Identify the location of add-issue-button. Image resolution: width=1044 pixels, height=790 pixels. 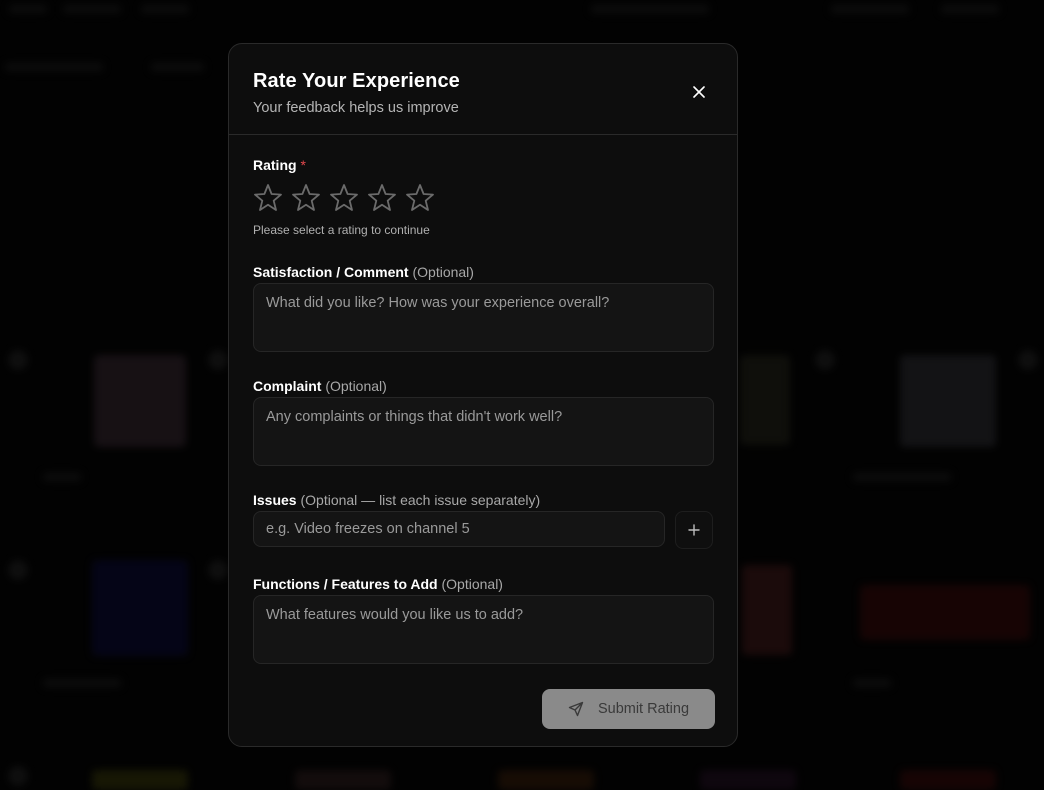
(694, 530).